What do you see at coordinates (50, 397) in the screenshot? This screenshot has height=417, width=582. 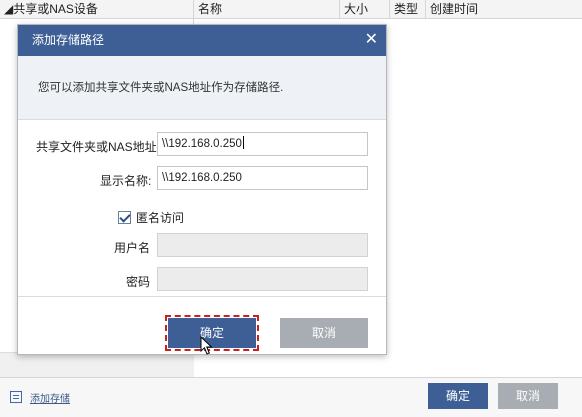 I see `add-storage-label: 添加存储` at bounding box center [50, 397].